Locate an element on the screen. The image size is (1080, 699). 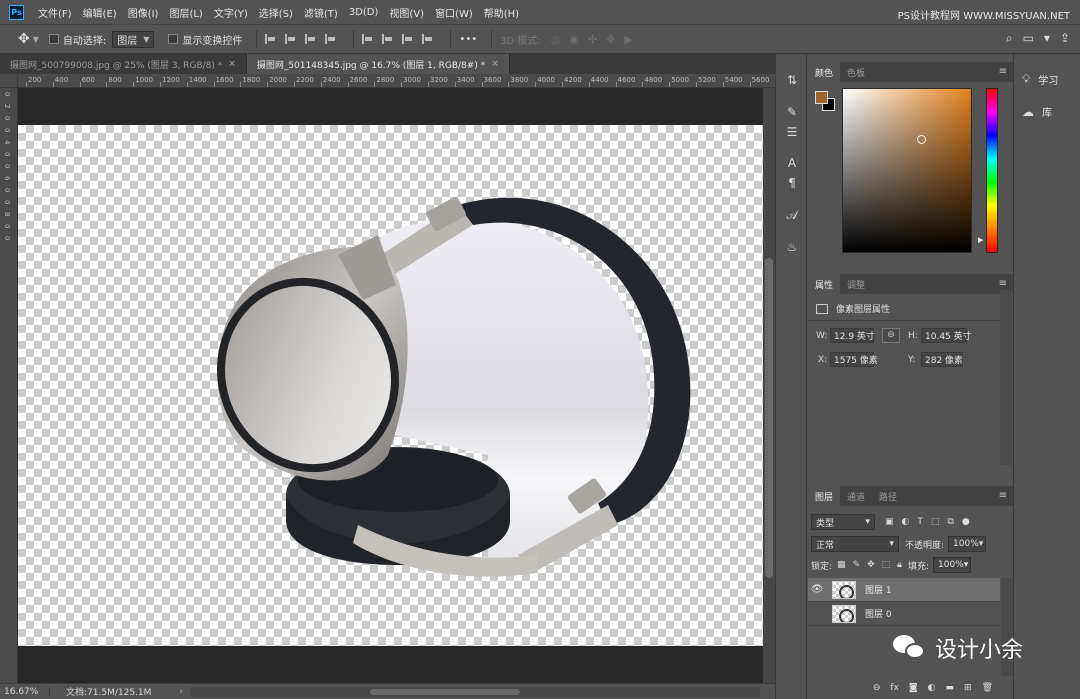
vertical-scrollbar is located at coordinates (769, 385).